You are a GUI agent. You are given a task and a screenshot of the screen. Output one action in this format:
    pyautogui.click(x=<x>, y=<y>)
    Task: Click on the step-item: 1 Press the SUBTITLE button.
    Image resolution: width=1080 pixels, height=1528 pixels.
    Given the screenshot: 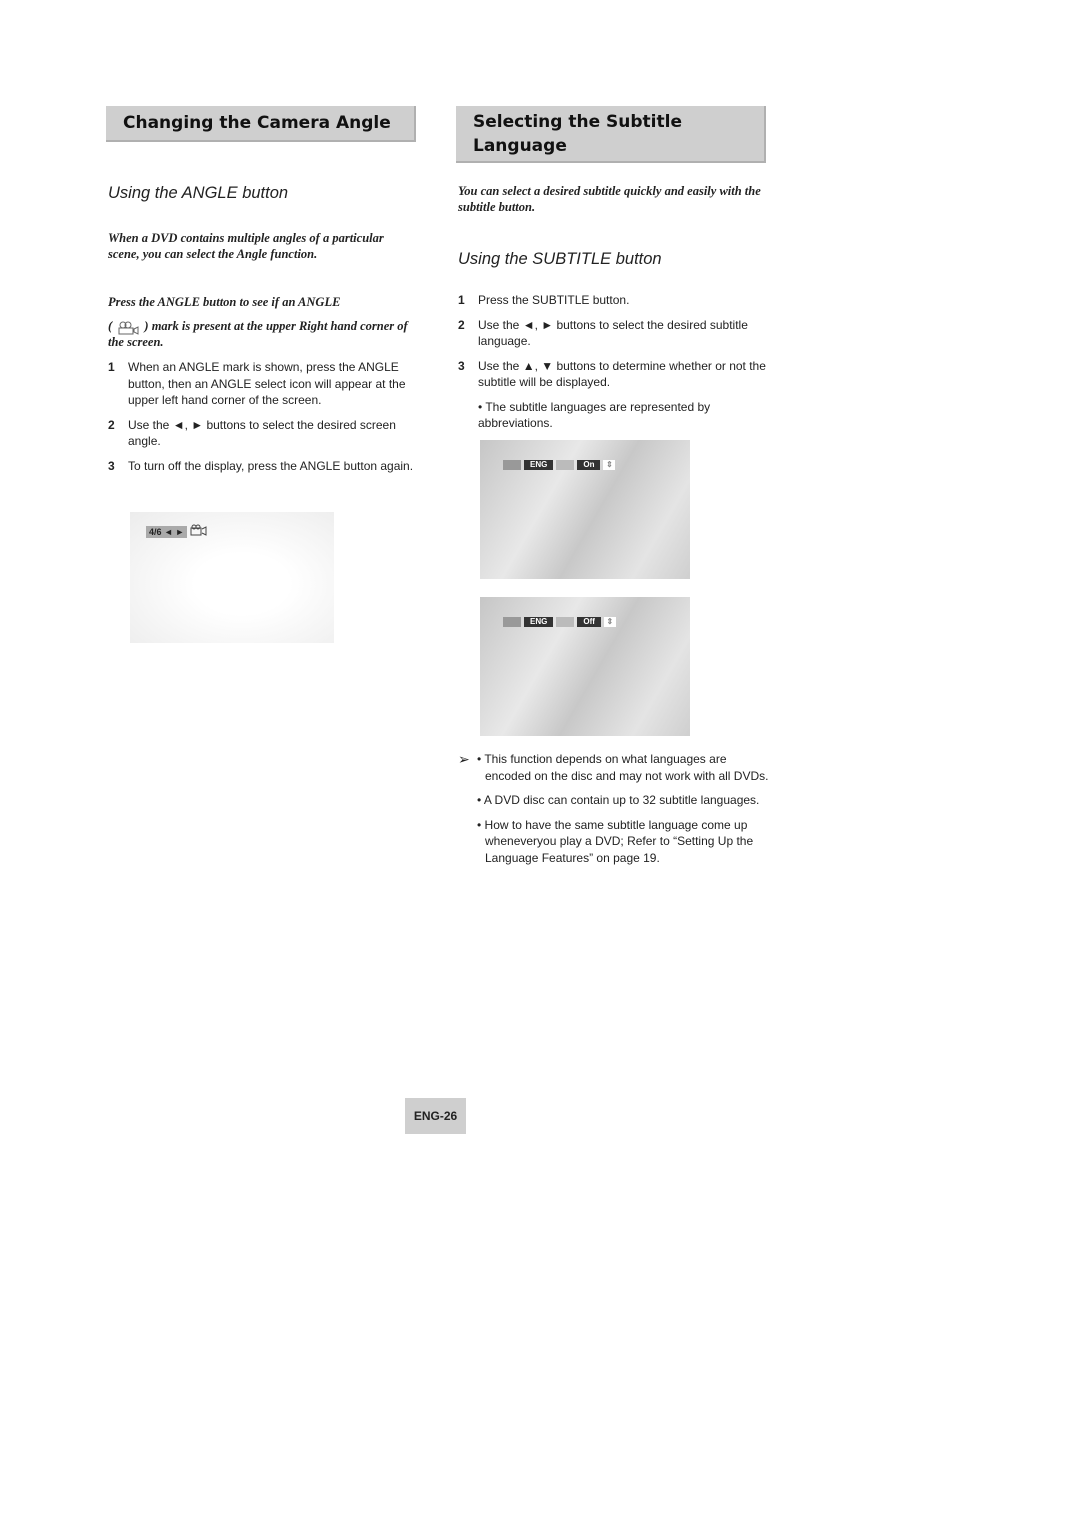 What is the action you would take?
    pyautogui.click(x=612, y=300)
    